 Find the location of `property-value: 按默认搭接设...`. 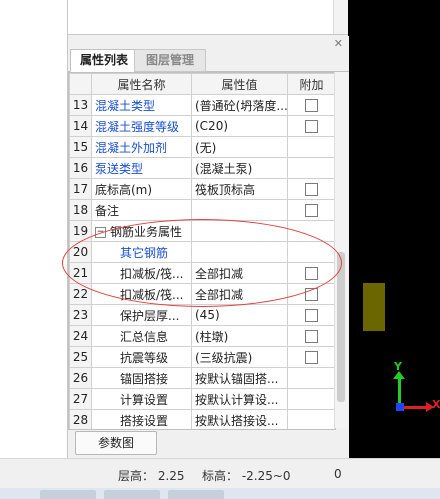

property-value: 按默认搭接设... is located at coordinates (239, 419).